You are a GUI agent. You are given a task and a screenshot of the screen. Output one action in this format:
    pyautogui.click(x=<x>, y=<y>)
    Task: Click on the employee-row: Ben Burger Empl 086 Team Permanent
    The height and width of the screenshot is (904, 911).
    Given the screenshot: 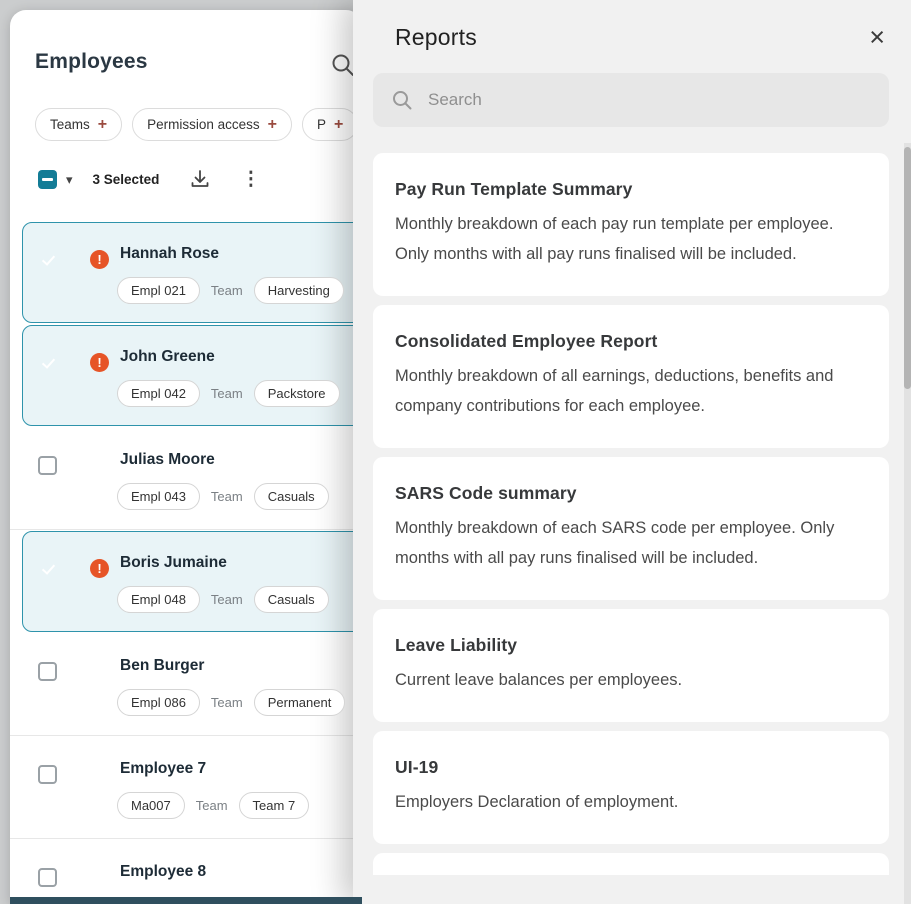 What is the action you would take?
    pyautogui.click(x=186, y=684)
    